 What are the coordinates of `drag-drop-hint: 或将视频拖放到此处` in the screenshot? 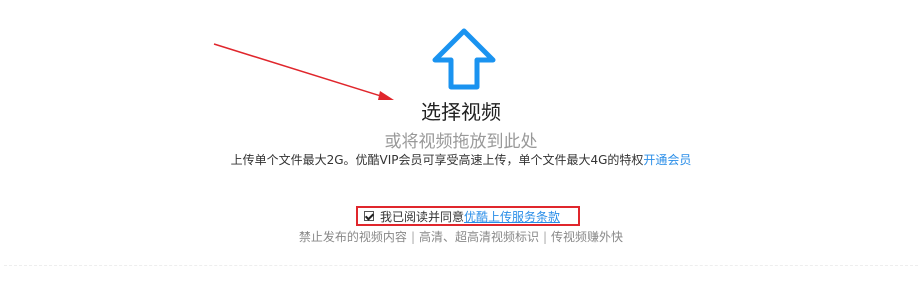 It's located at (461, 142).